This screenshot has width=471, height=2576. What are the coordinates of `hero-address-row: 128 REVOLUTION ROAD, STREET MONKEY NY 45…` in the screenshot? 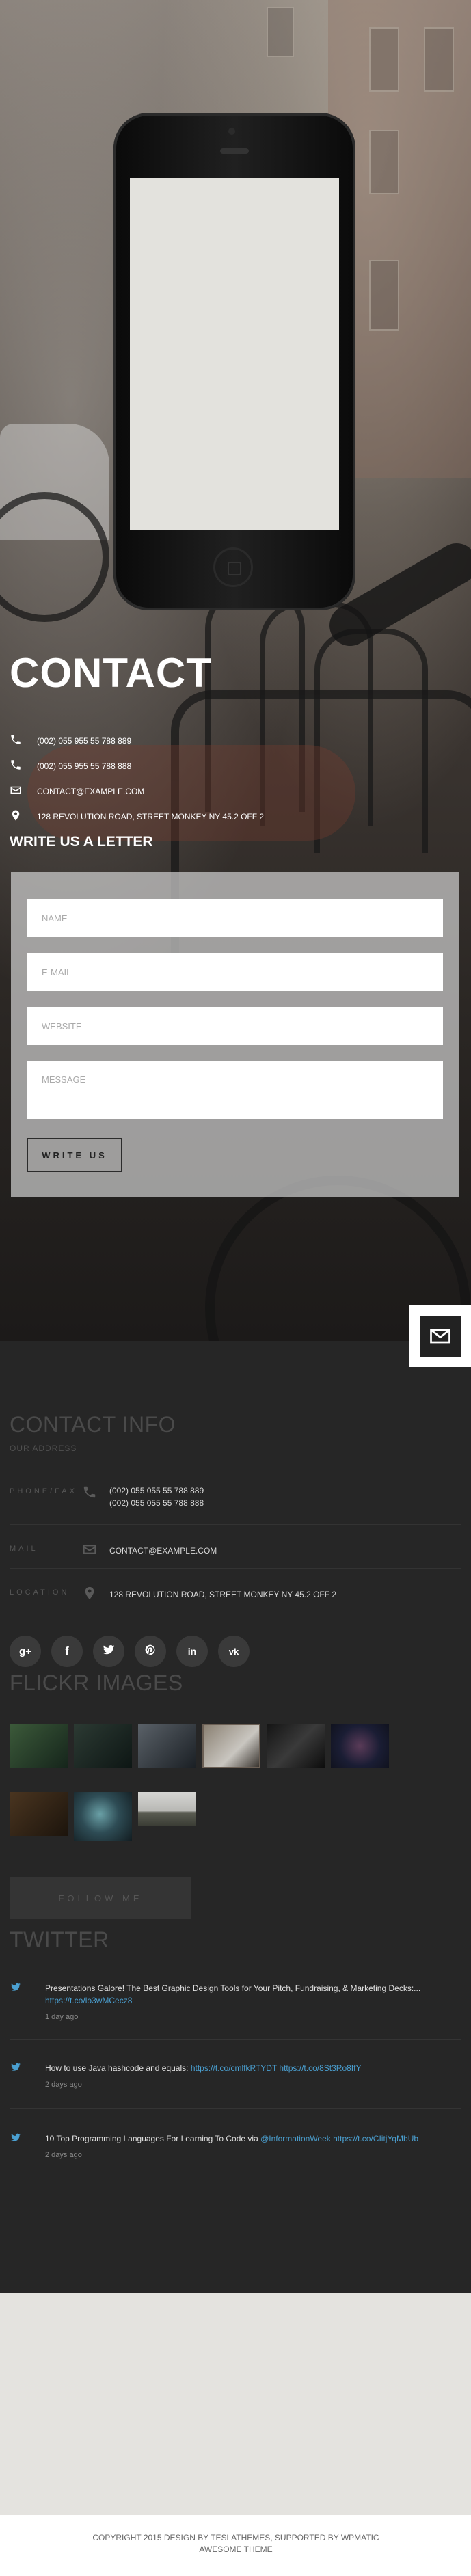 It's located at (137, 817).